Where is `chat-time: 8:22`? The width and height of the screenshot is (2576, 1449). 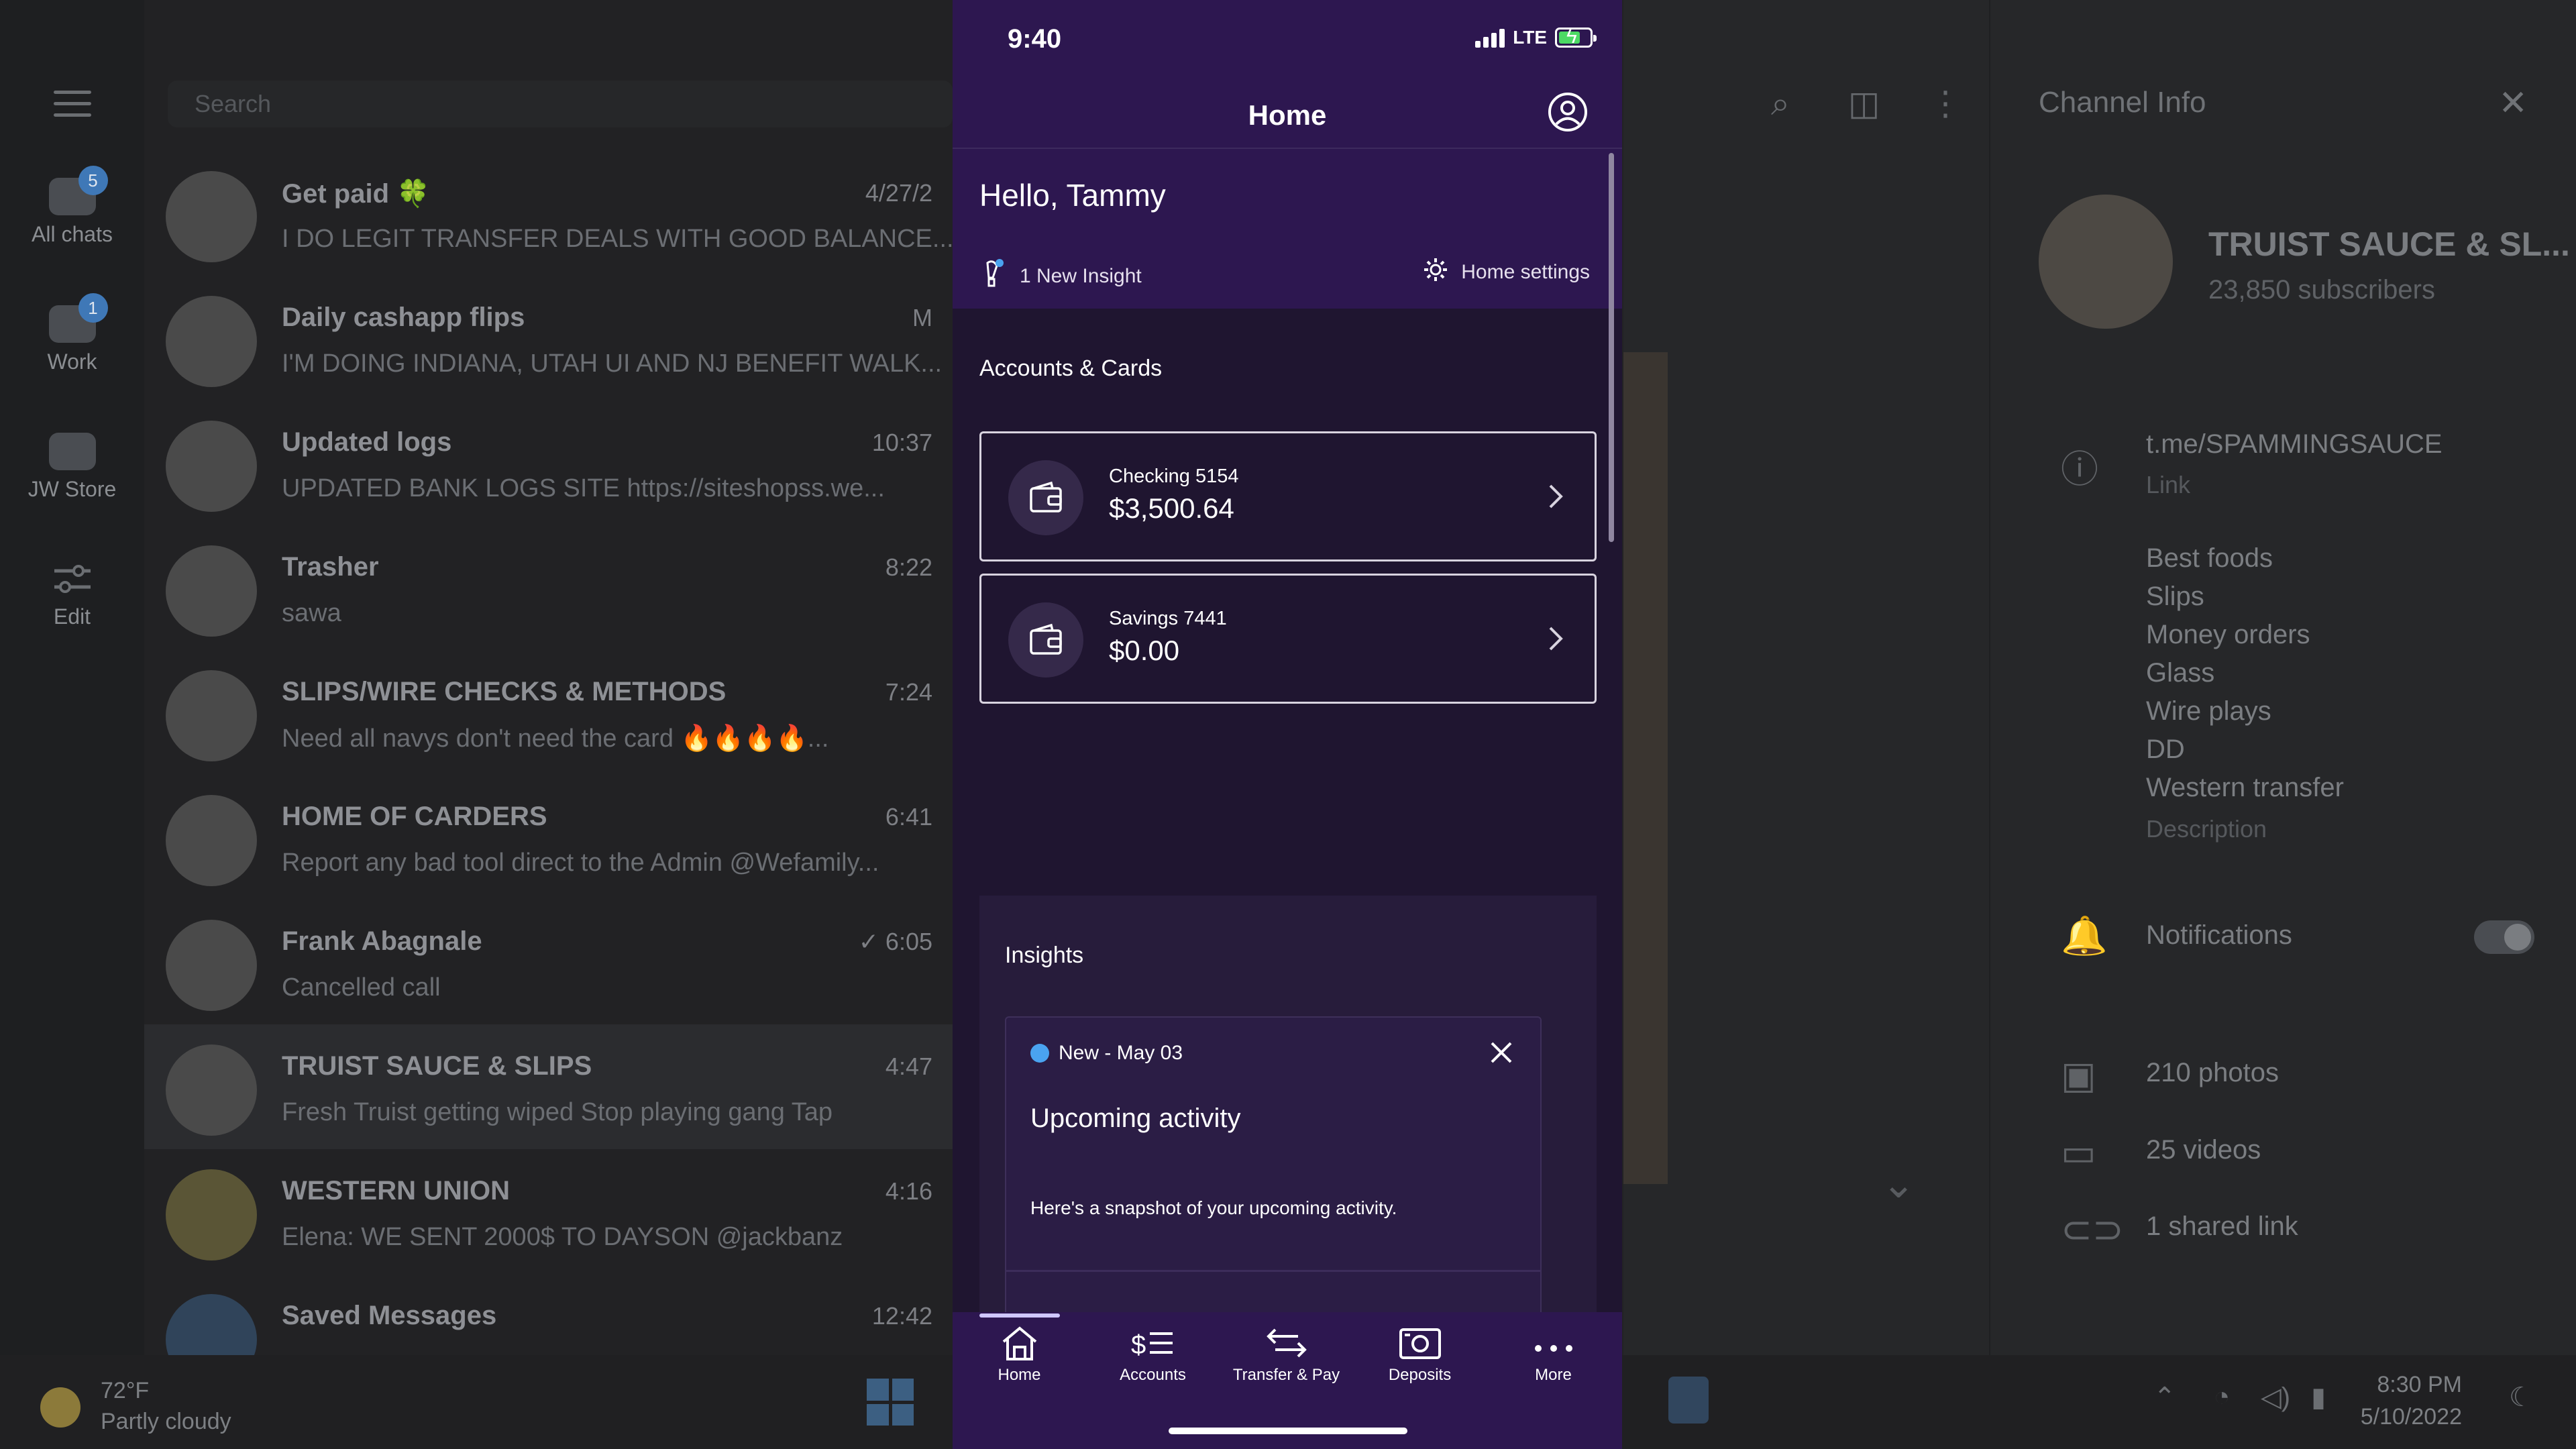 chat-time: 8:22 is located at coordinates (908, 567).